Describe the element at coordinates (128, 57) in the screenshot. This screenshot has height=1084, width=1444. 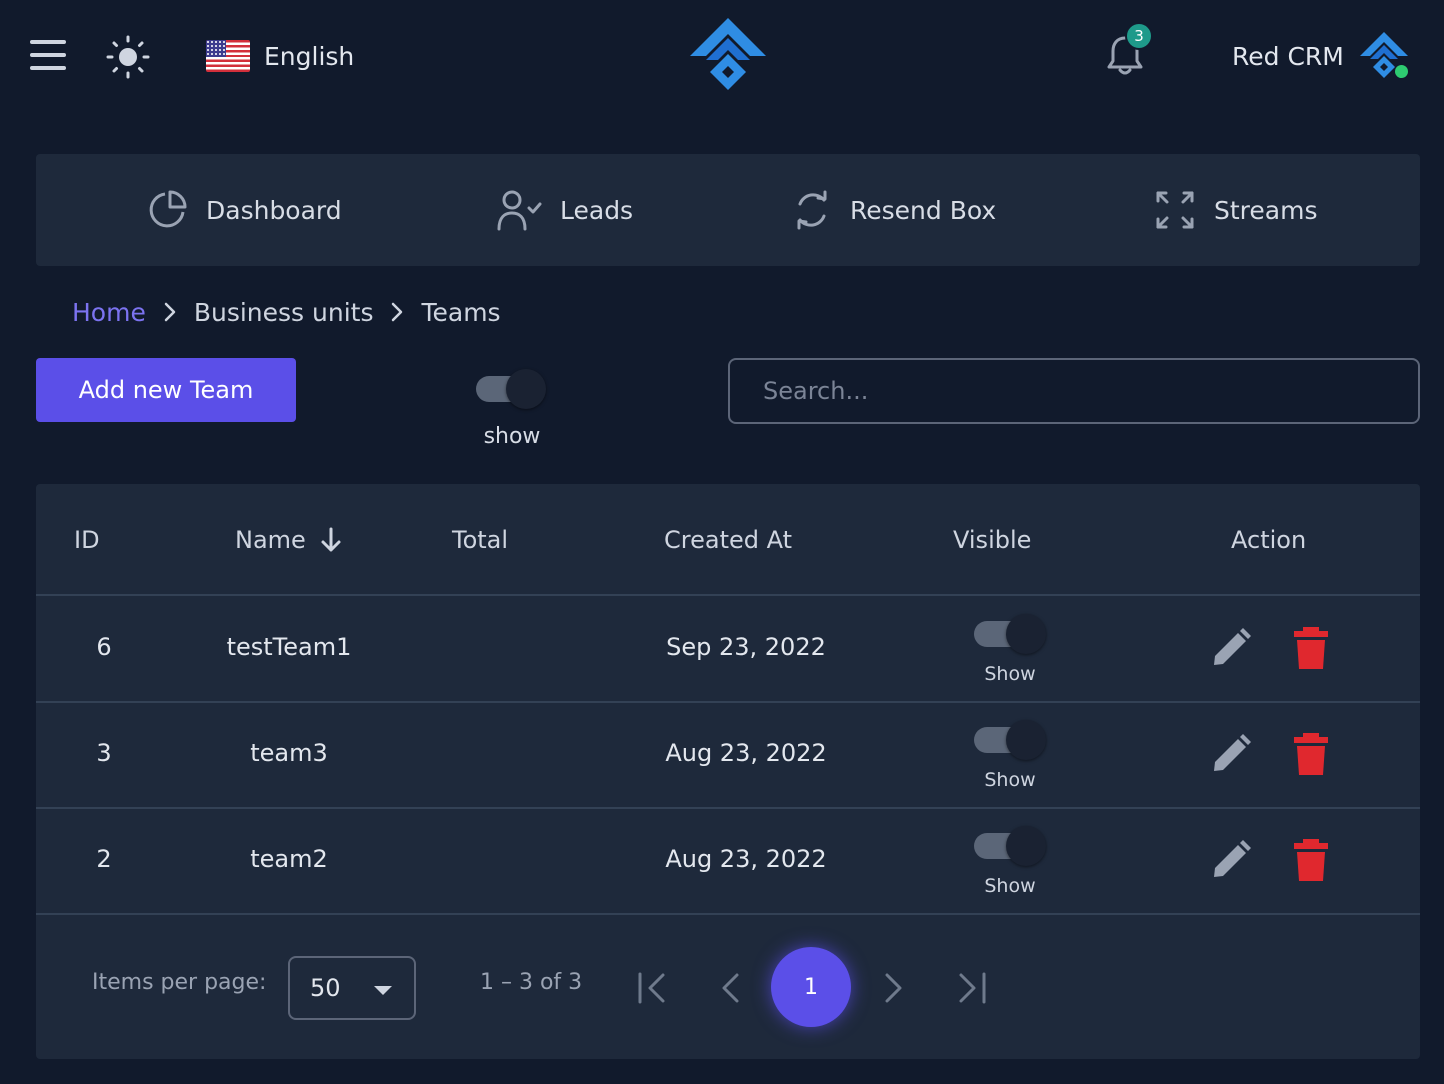
I see `theme-sun-icon` at that location.